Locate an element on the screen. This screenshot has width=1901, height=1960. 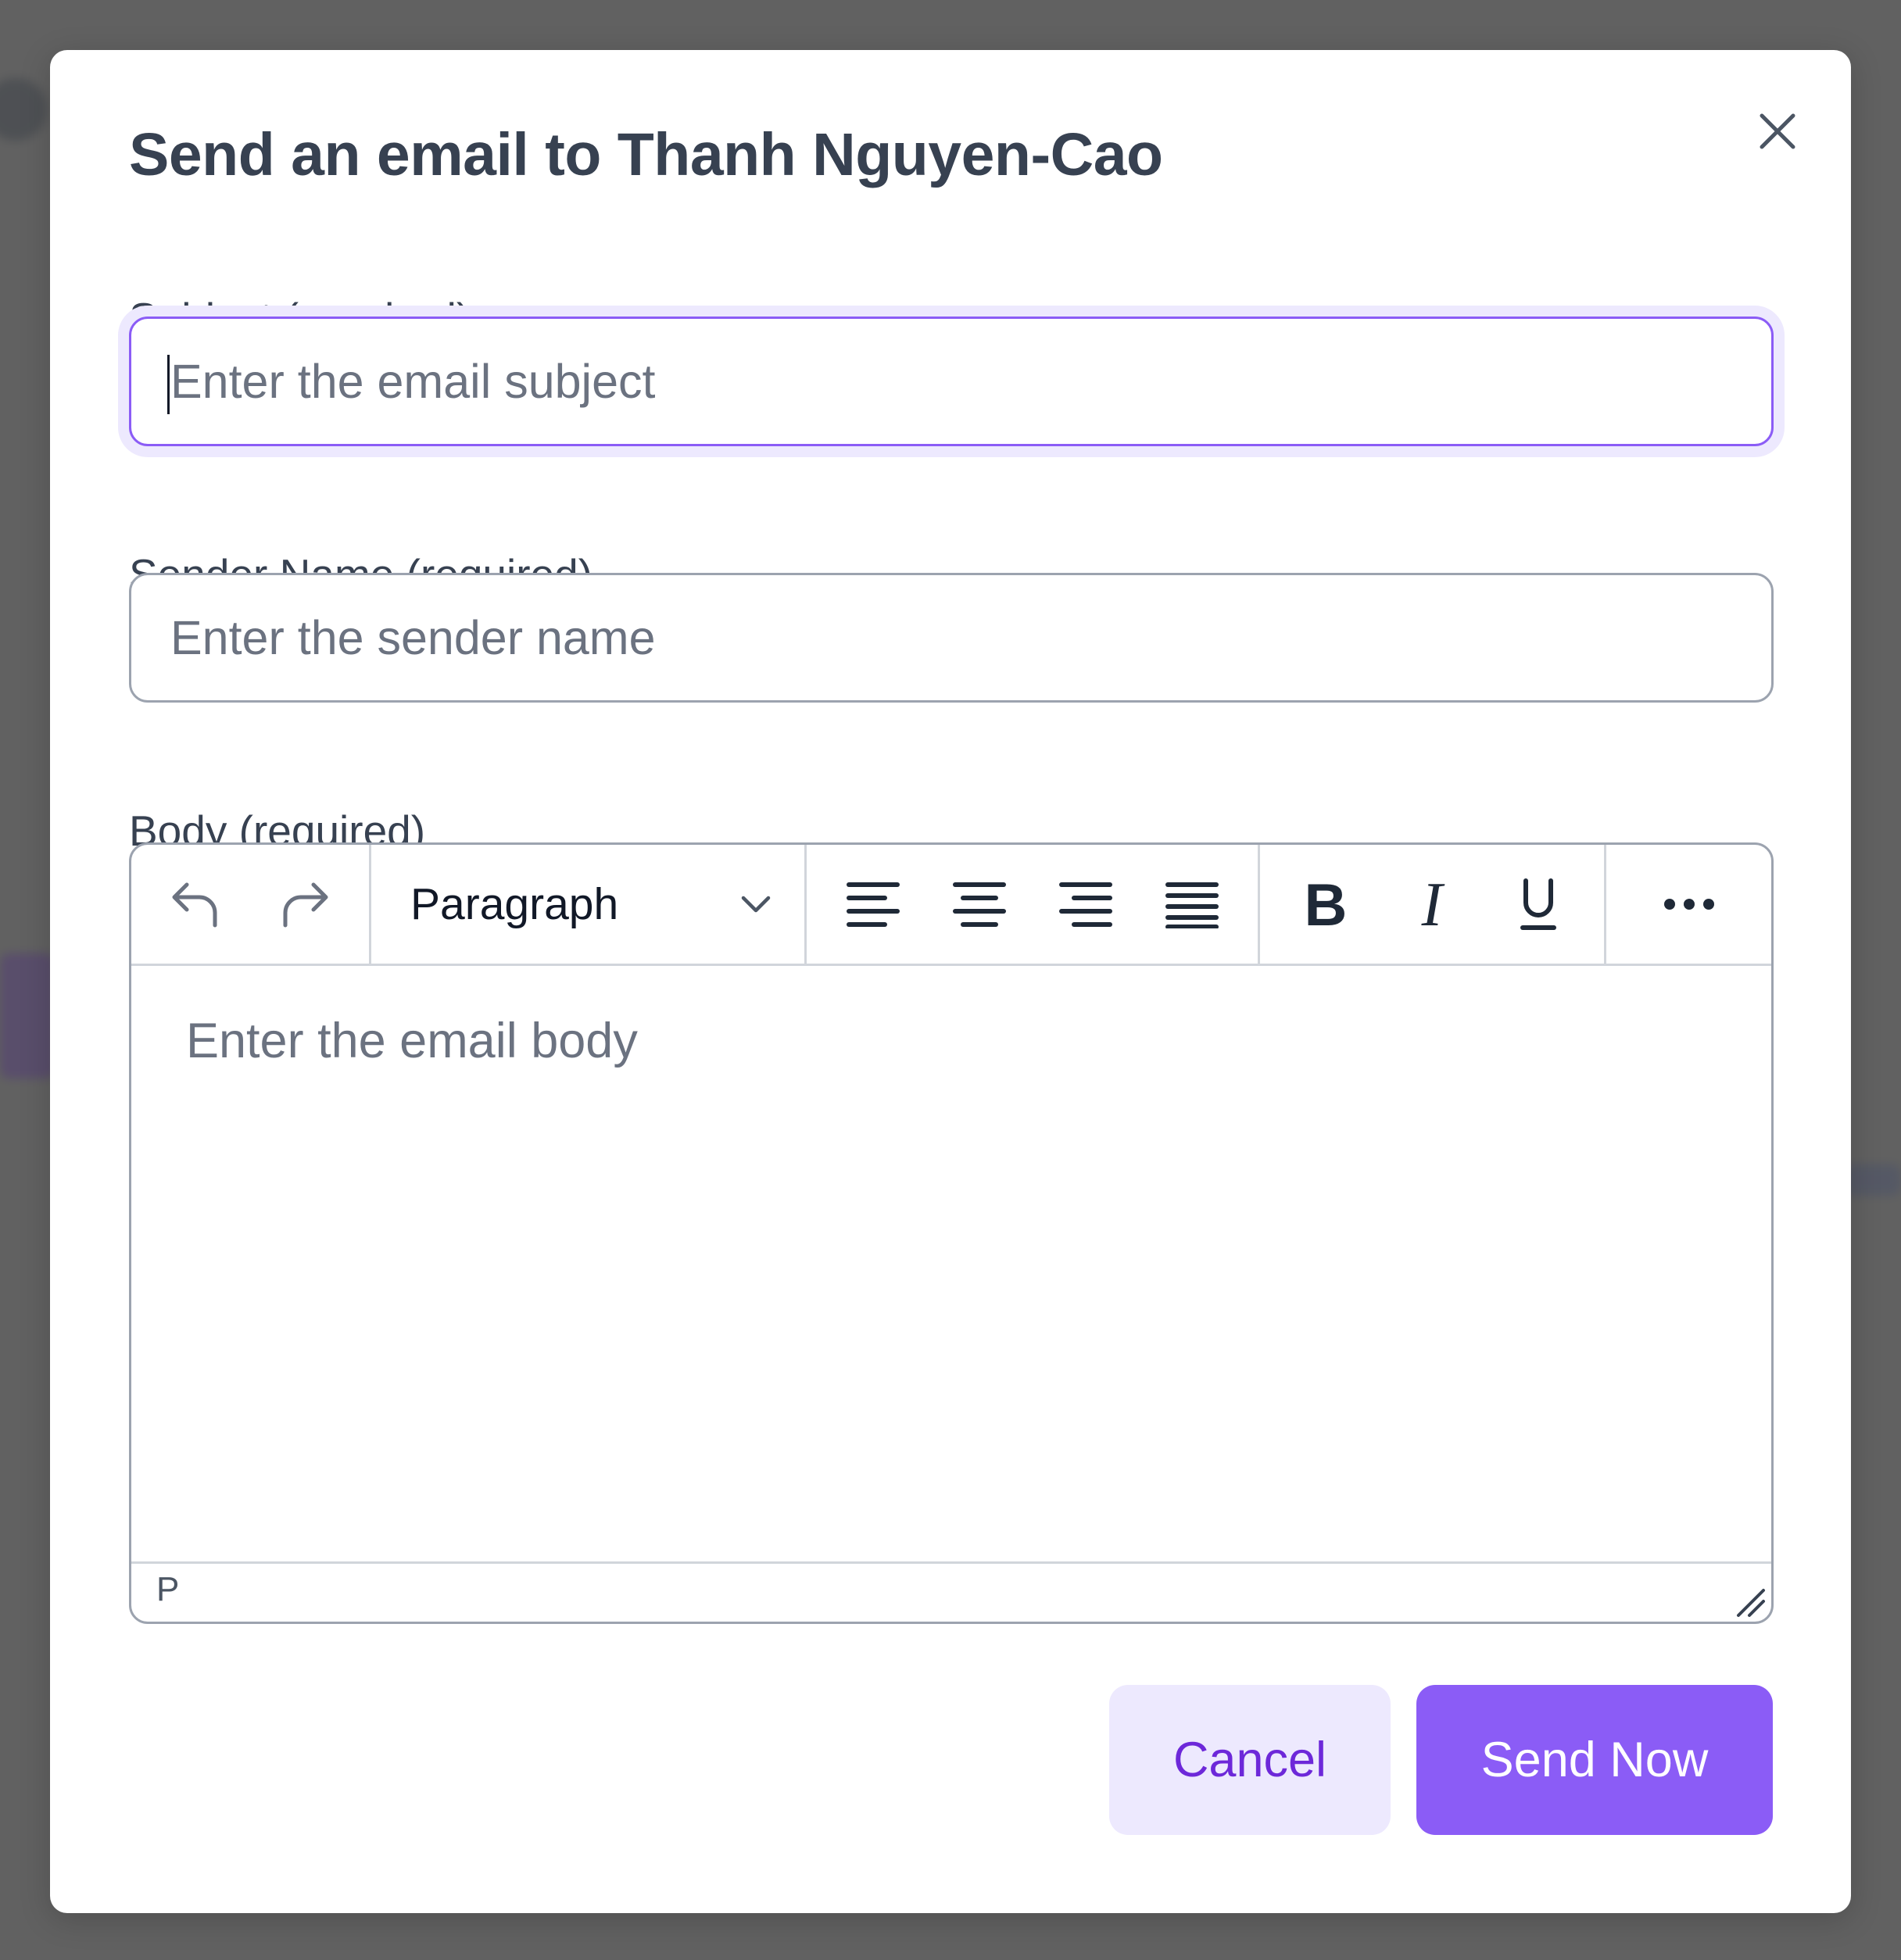
formatting-group: B I is located at coordinates (1433, 905).